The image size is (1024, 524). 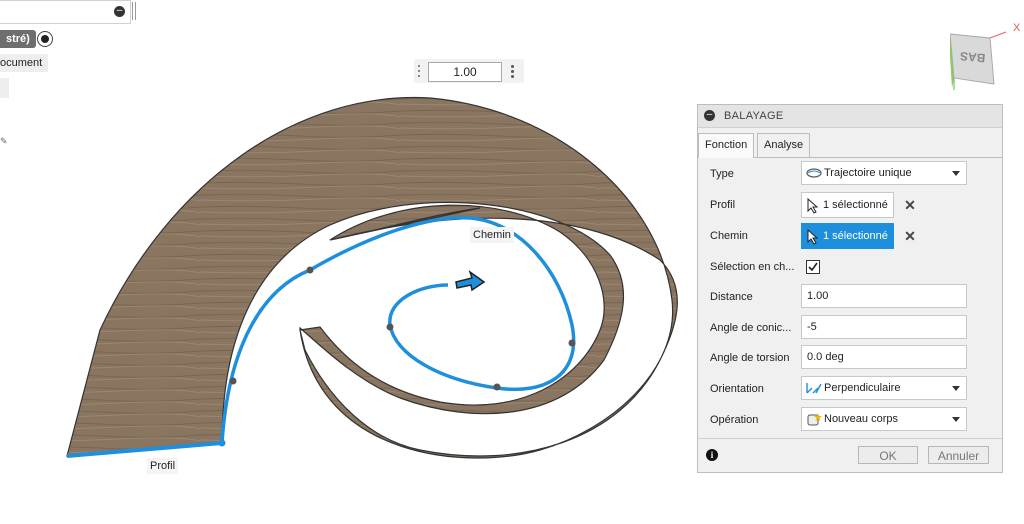 What do you see at coordinates (861, 419) in the screenshot?
I see `operation-value: Nouveau corps` at bounding box center [861, 419].